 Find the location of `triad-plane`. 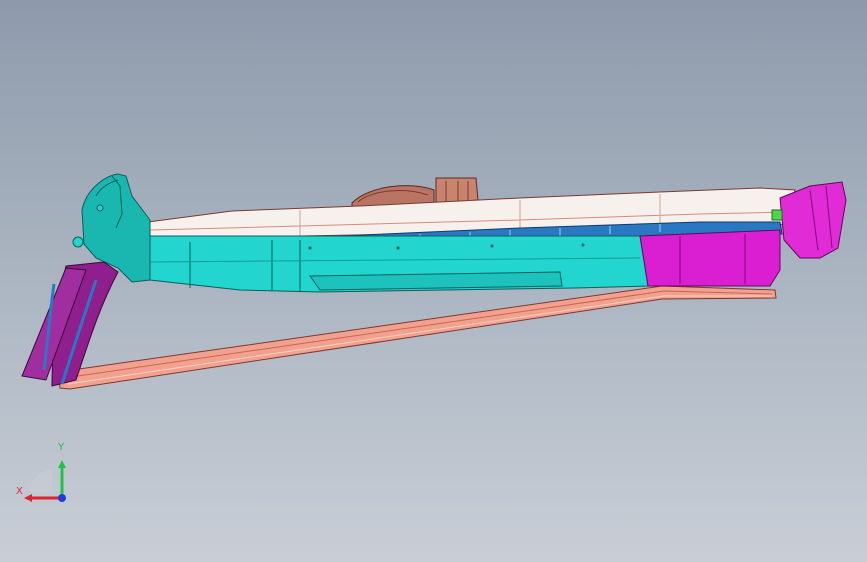

triad-plane is located at coordinates (41, 481).